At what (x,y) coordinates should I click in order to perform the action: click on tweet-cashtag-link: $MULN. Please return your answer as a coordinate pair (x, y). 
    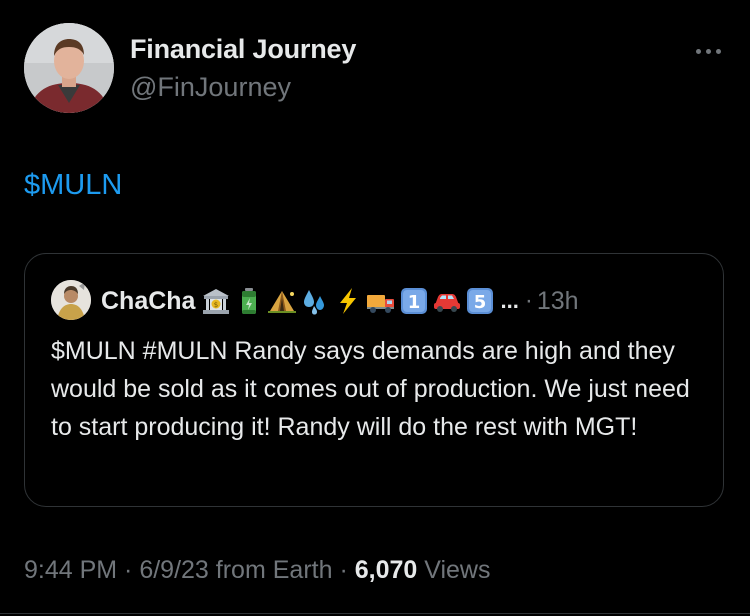
    Looking at the image, I should click on (73, 185).